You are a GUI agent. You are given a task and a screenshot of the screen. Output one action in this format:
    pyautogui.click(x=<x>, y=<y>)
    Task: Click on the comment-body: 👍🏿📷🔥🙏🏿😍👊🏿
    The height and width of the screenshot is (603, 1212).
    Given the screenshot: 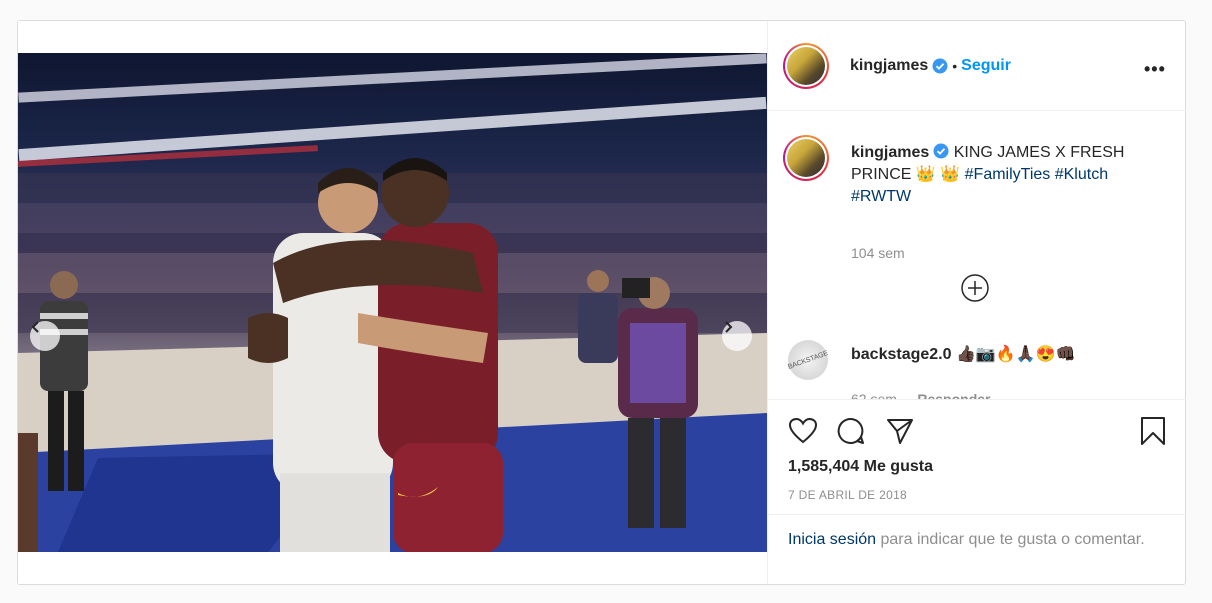 What is the action you would take?
    pyautogui.click(x=1015, y=354)
    